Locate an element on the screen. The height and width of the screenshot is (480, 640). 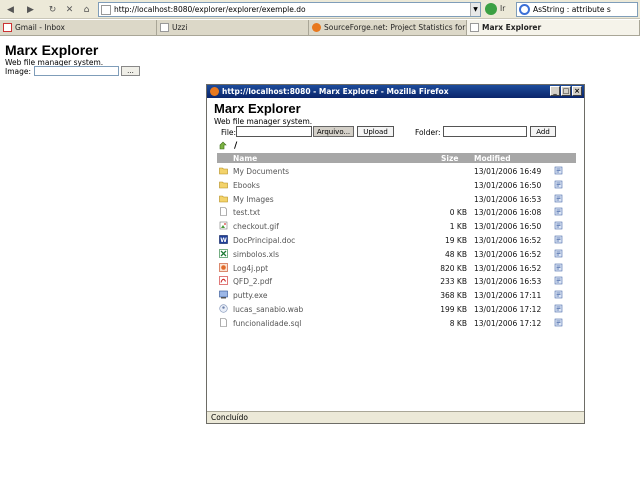
forward-arrow-icon: ▶ is located at coordinates (30, 9).